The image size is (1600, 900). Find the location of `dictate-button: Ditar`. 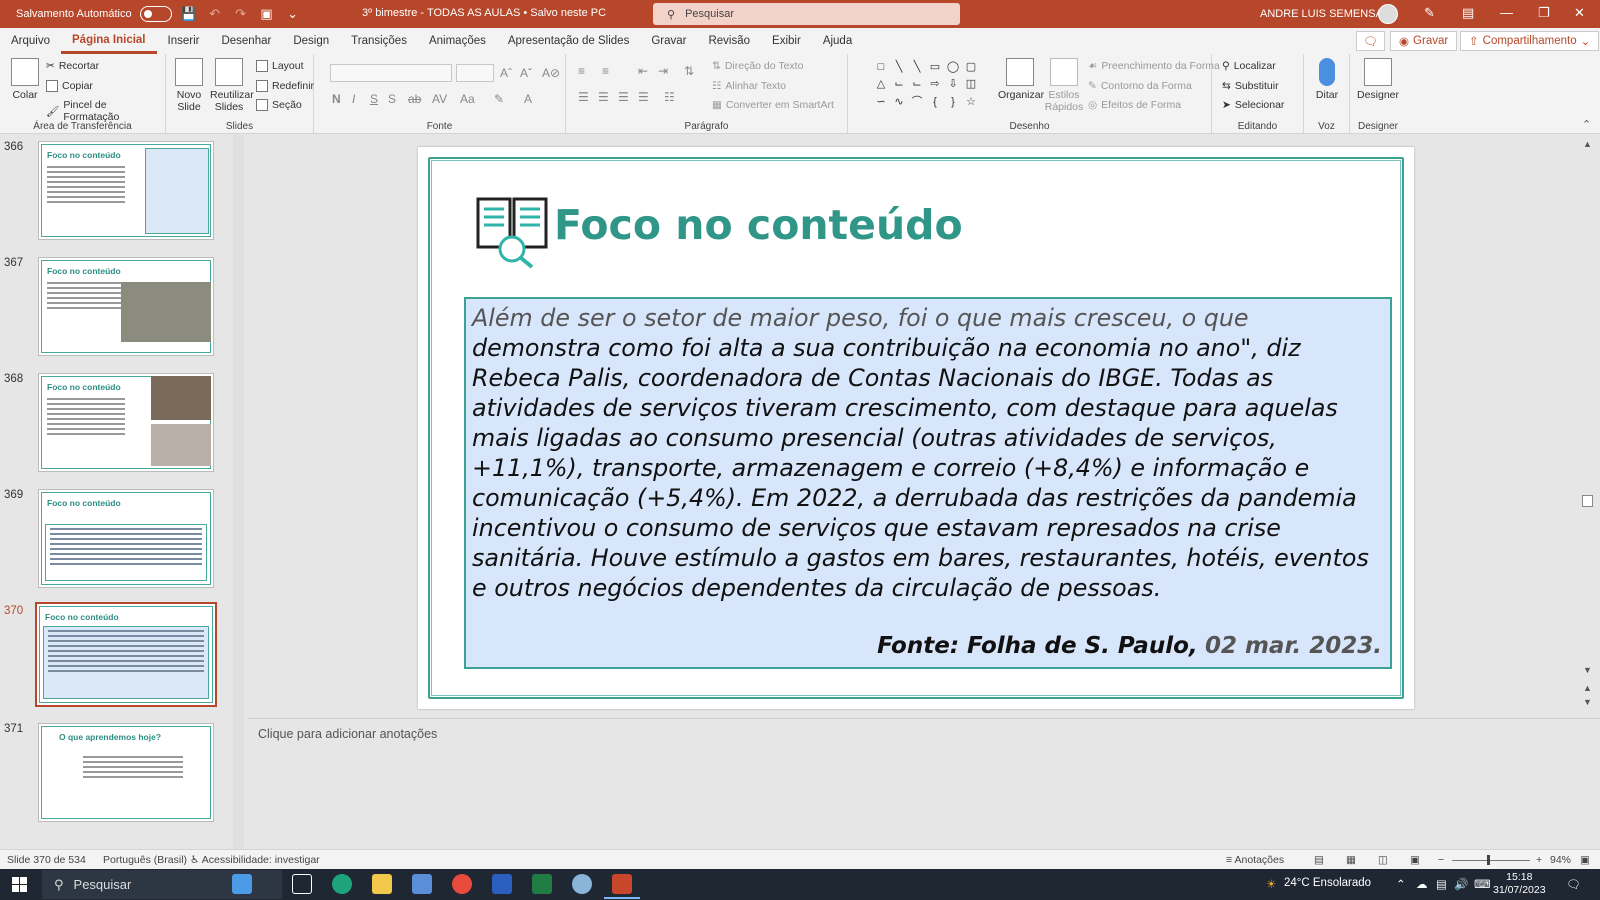

dictate-button: Ditar is located at coordinates (1327, 79).